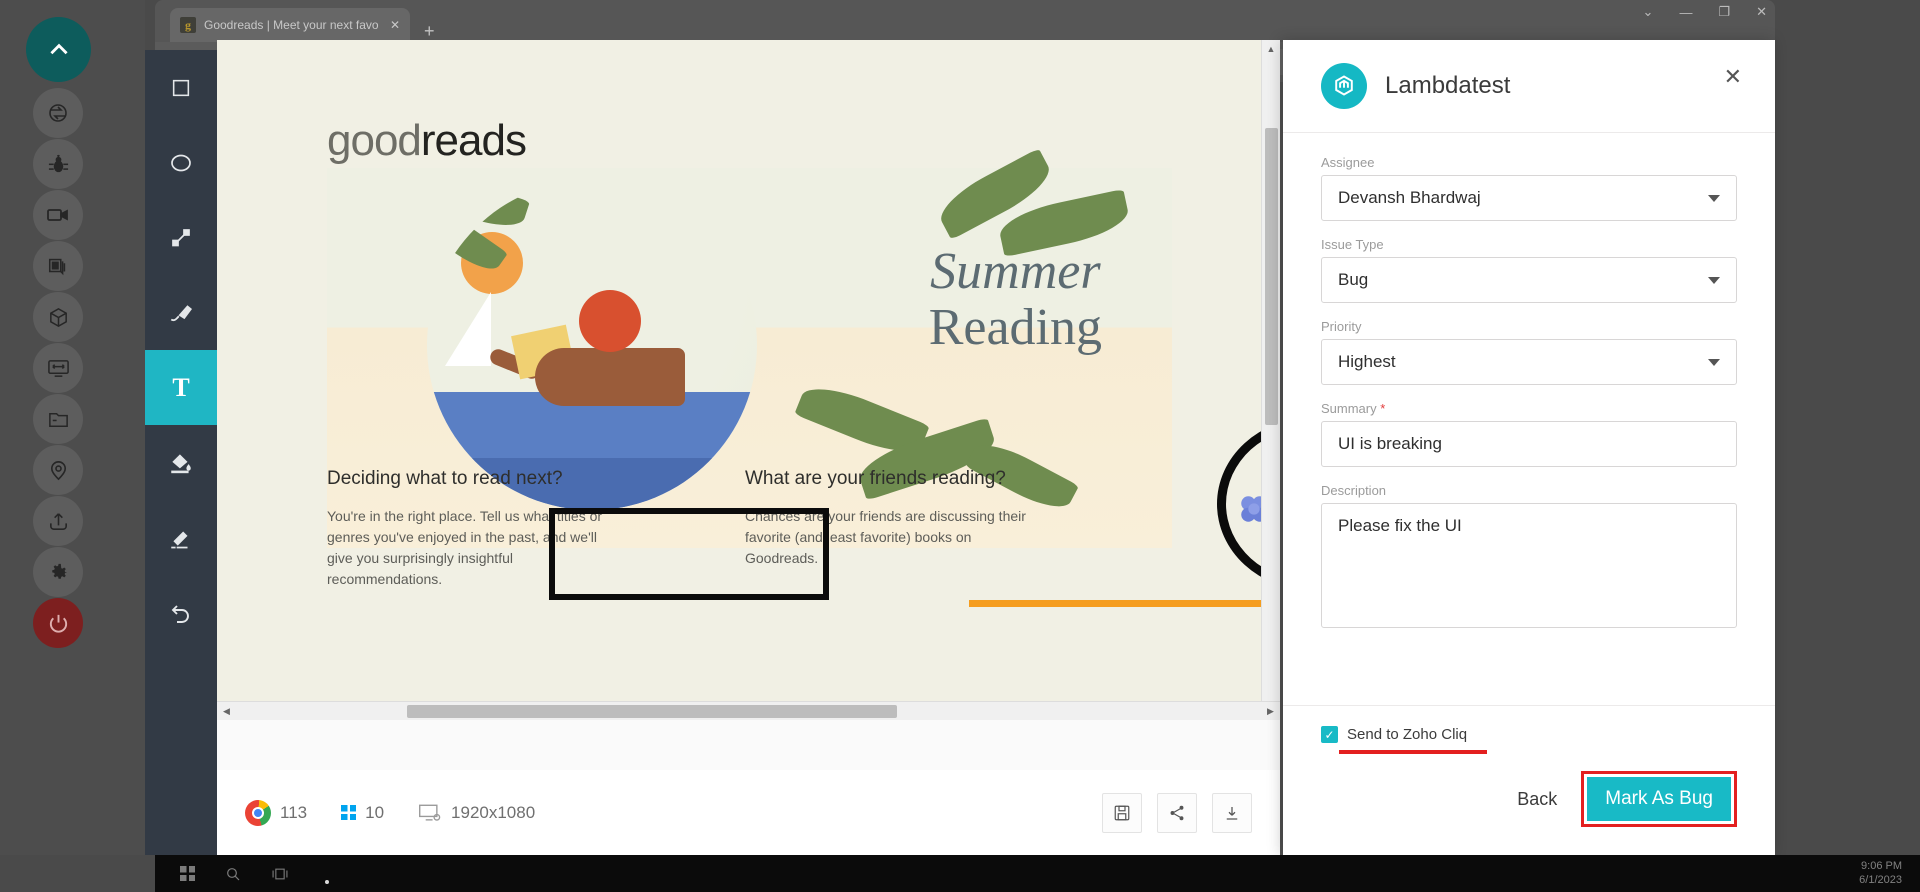 The width and height of the screenshot is (1920, 892). What do you see at coordinates (226, 711) in the screenshot?
I see `scroll-left-icon: ◀` at bounding box center [226, 711].